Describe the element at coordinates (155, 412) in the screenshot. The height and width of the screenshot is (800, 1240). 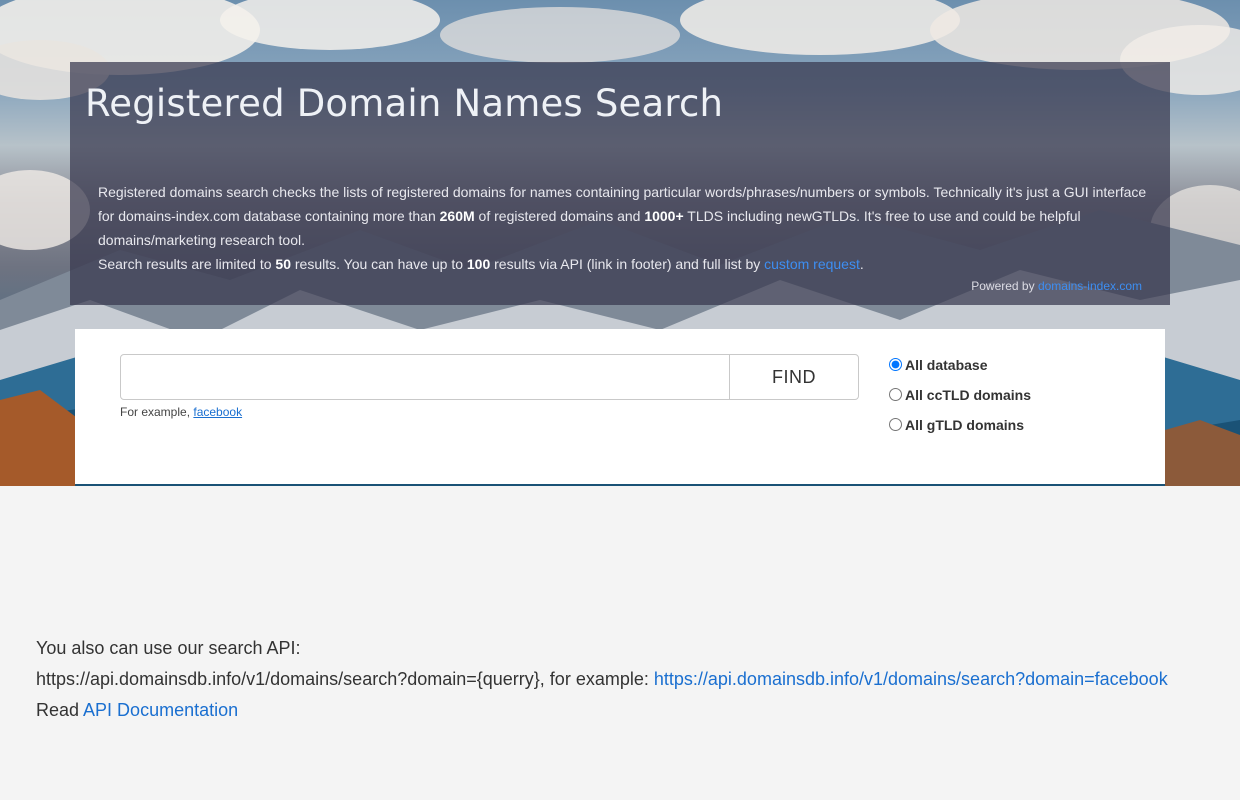
I see `example-prefix: For example,` at that location.